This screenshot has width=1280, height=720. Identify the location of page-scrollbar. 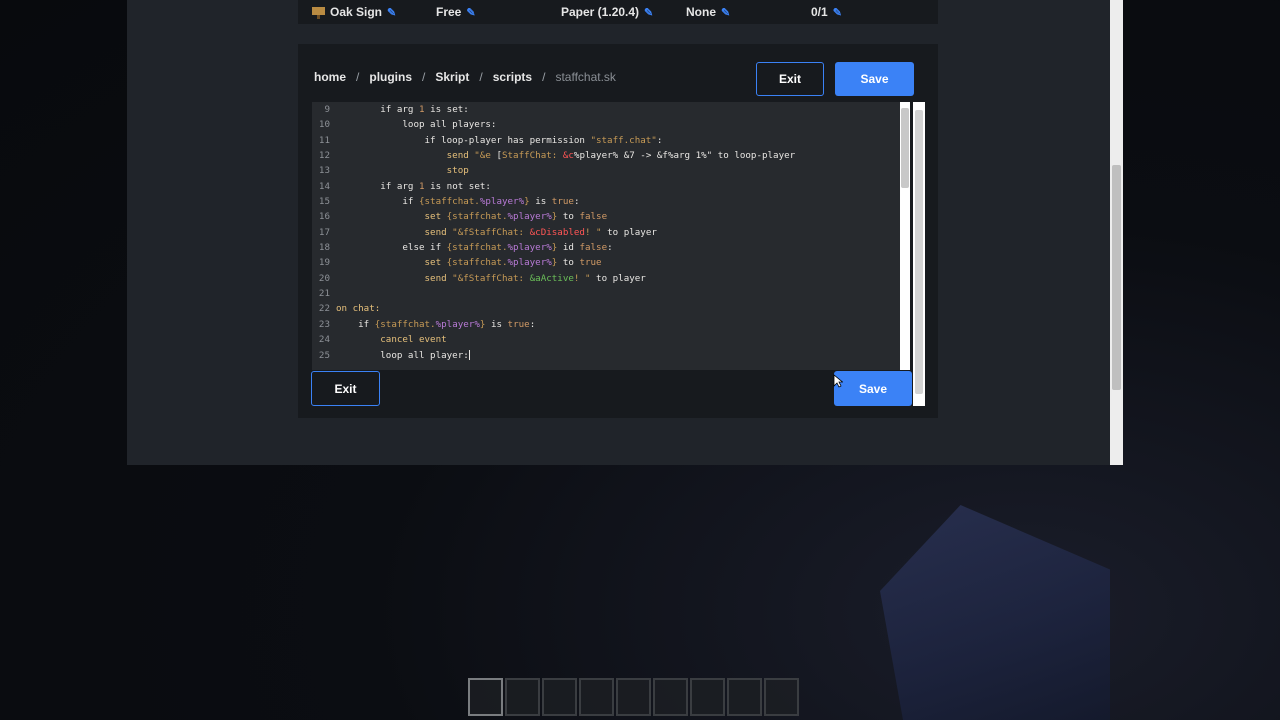
(1116, 232).